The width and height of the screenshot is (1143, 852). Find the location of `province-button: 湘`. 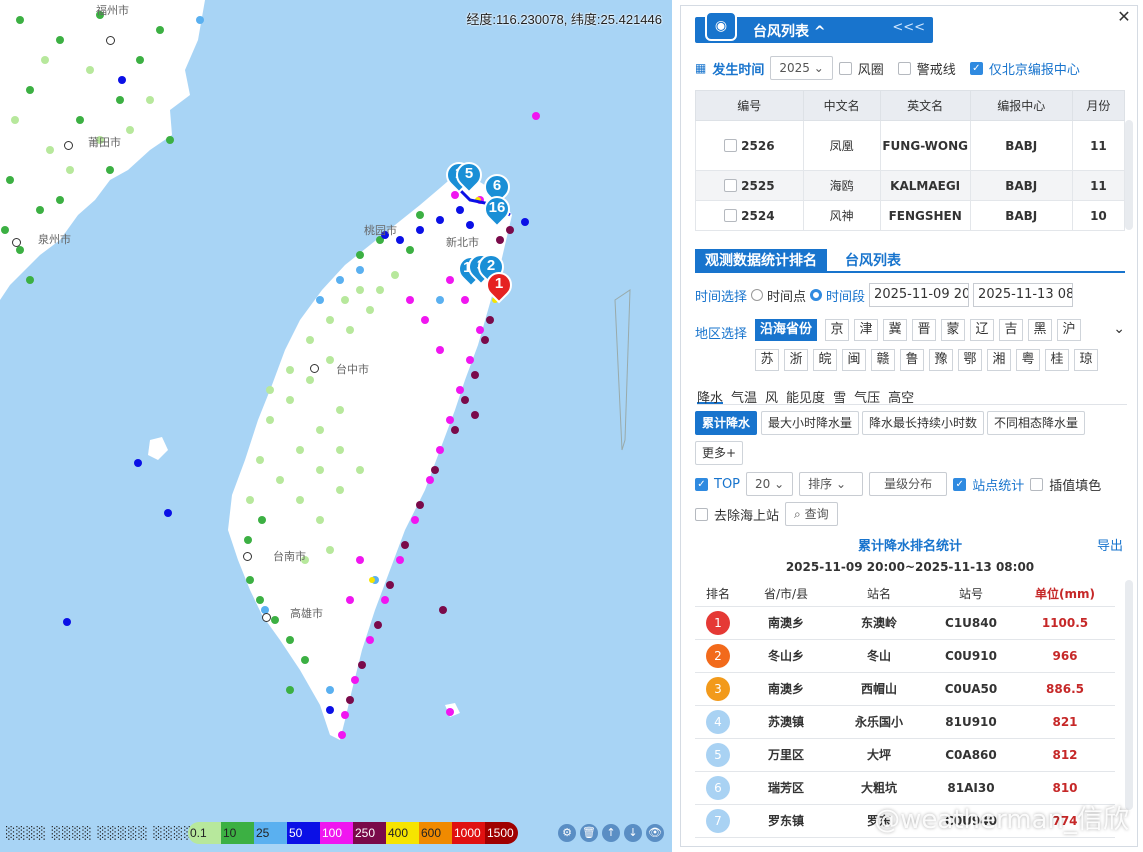

province-button: 湘 is located at coordinates (999, 360).